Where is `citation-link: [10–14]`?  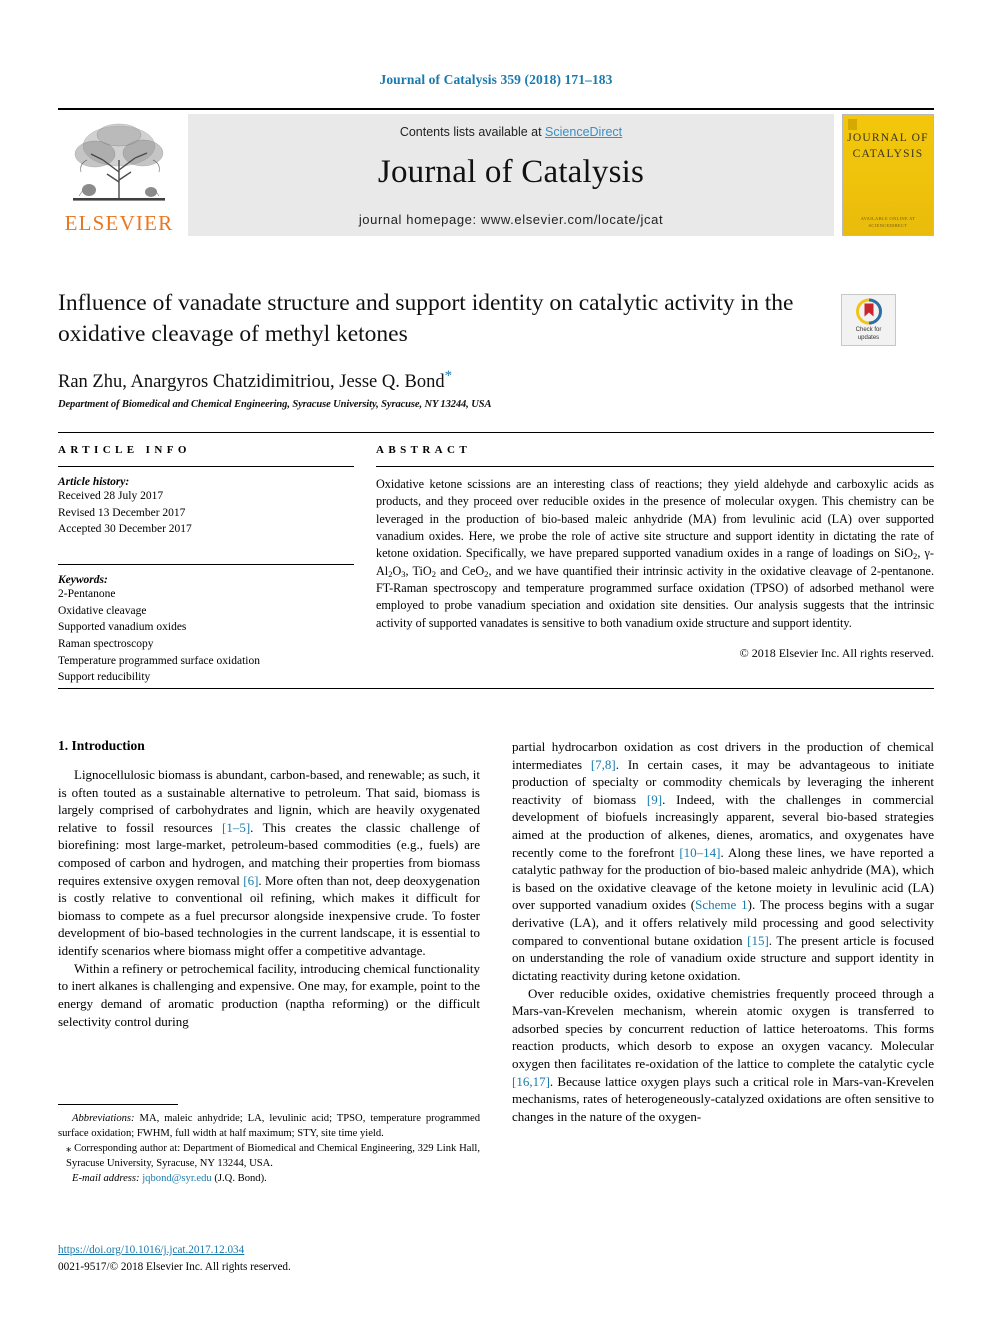
citation-link: [10–14] is located at coordinates (699, 852).